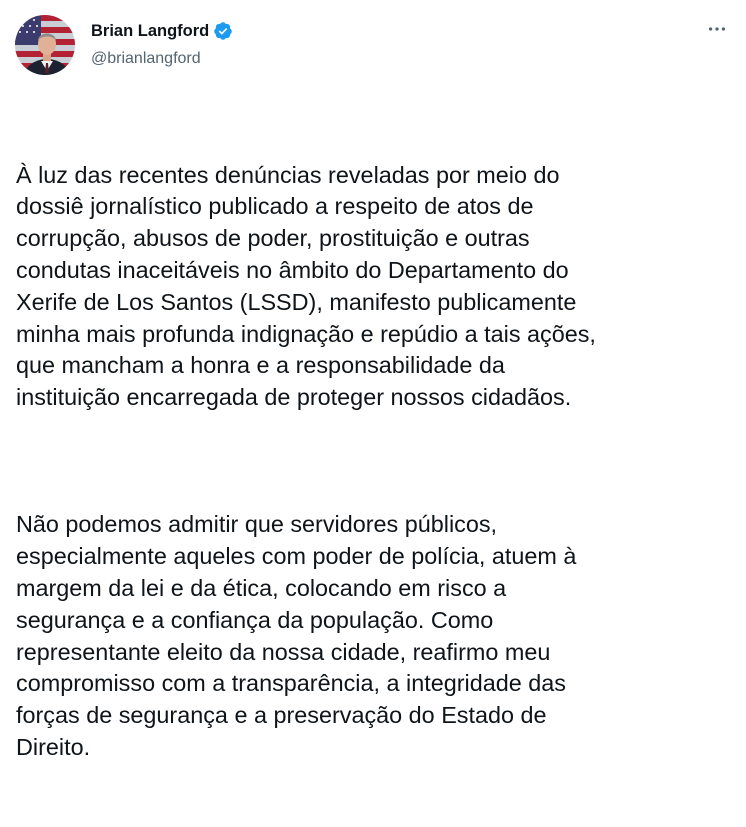 The width and height of the screenshot is (746, 827). Describe the element at coordinates (223, 31) in the screenshot. I see `verified-badge-icon` at that location.